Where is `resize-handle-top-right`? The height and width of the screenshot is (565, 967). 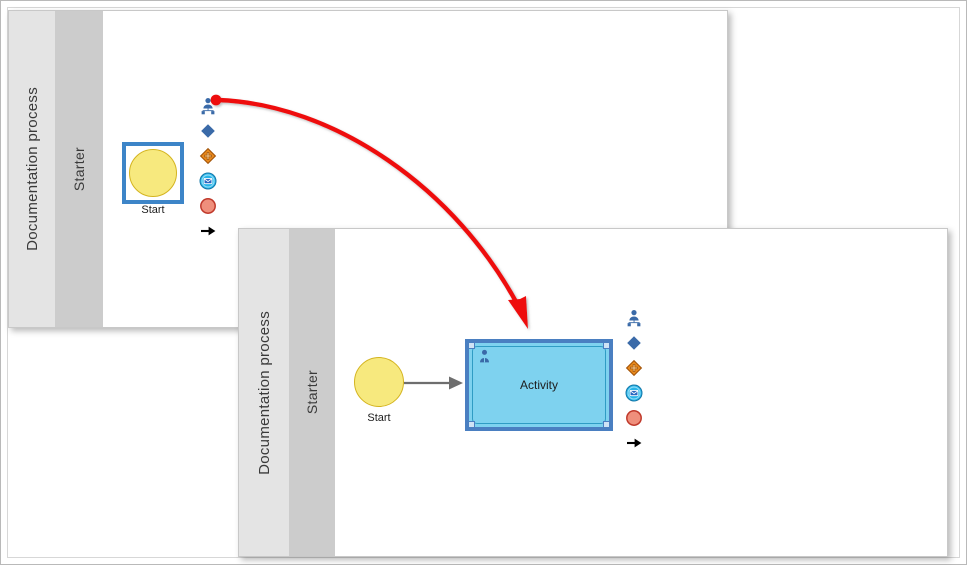 resize-handle-top-right is located at coordinates (606, 345).